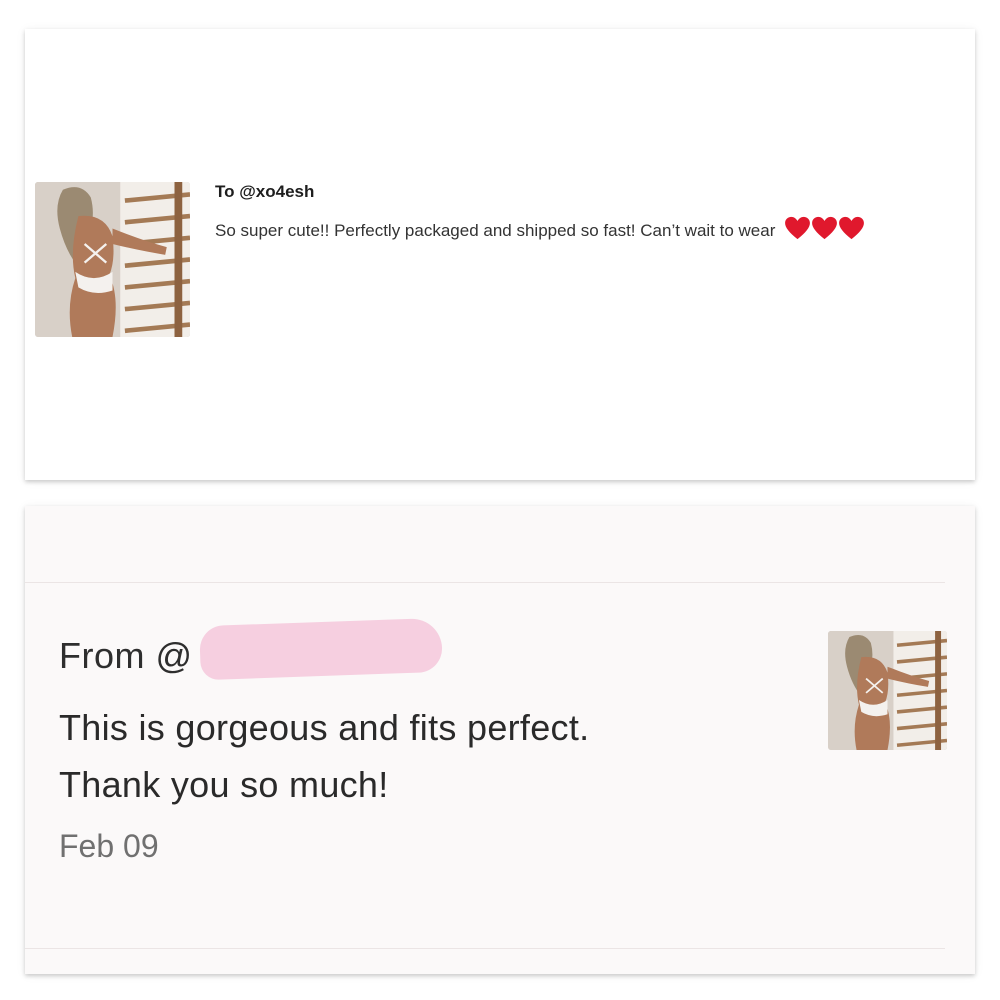  What do you see at coordinates (224, 784) in the screenshot?
I see `review-line: Thank you so much!` at bounding box center [224, 784].